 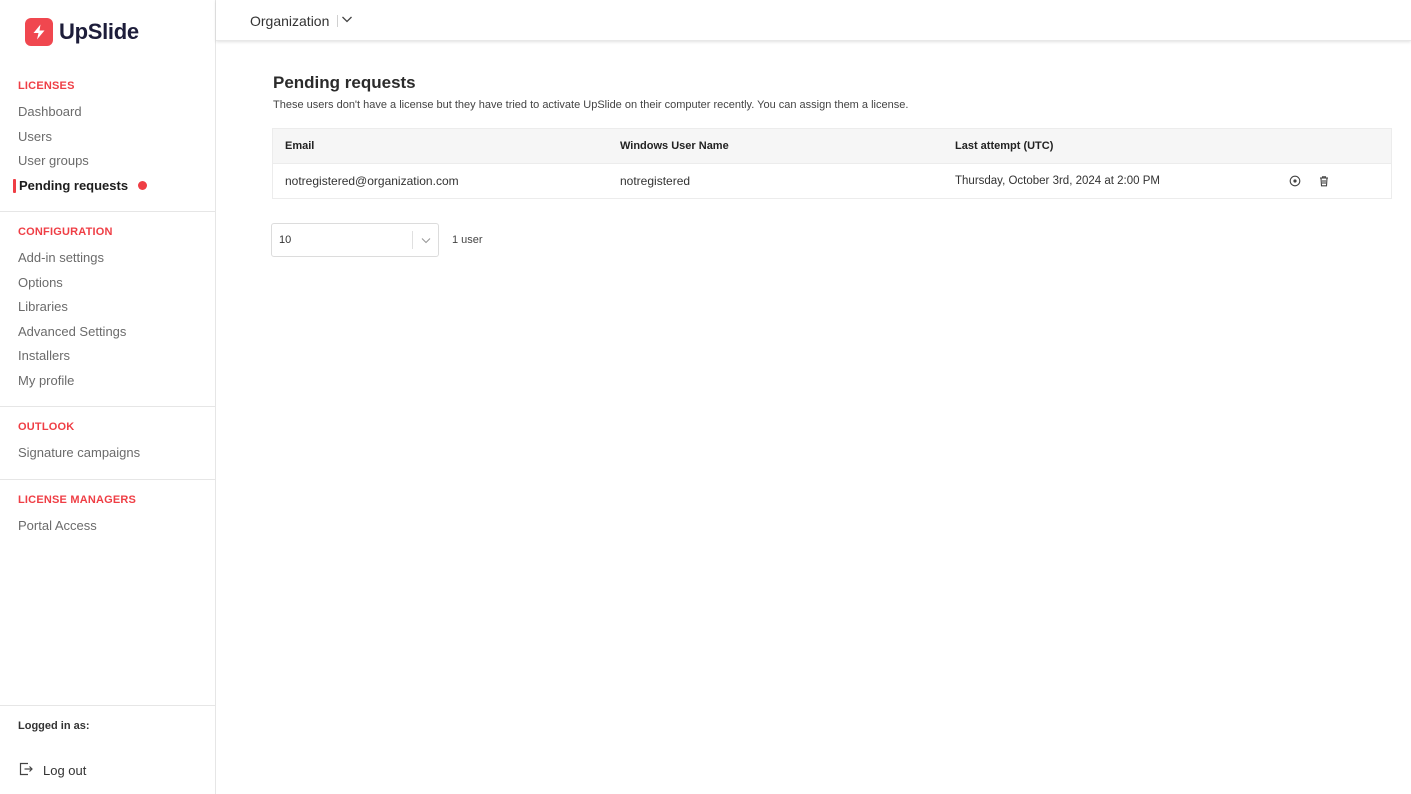 I want to click on topbar: Organization, so click(x=813, y=20).